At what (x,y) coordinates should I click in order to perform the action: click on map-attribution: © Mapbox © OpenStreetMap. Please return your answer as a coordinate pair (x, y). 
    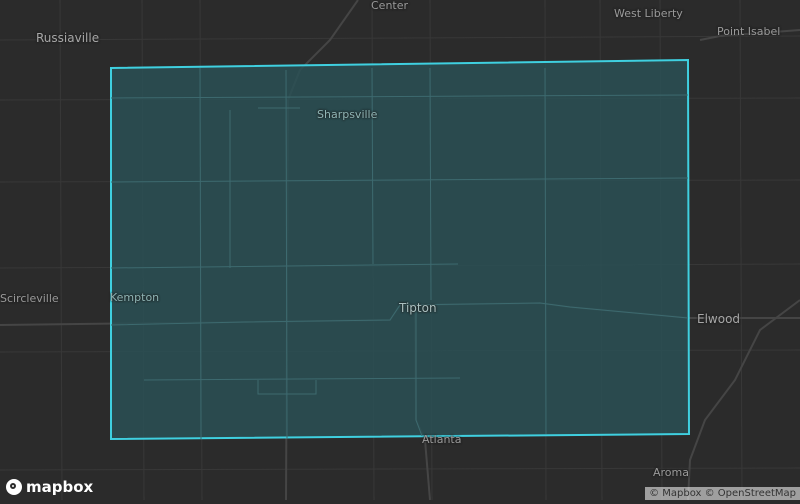
    Looking at the image, I should click on (722, 493).